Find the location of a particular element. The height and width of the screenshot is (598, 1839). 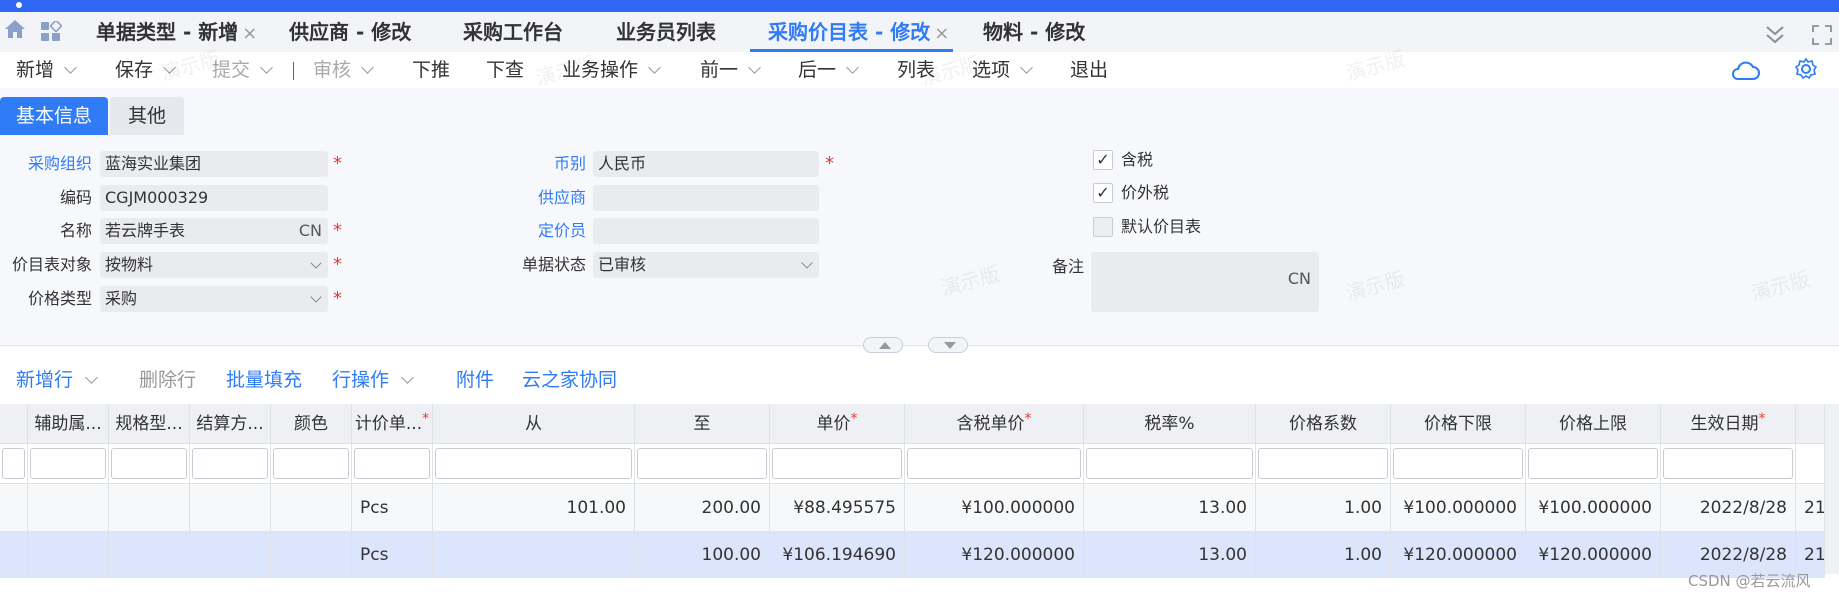

fullscreen-icon is located at coordinates (1822, 35).